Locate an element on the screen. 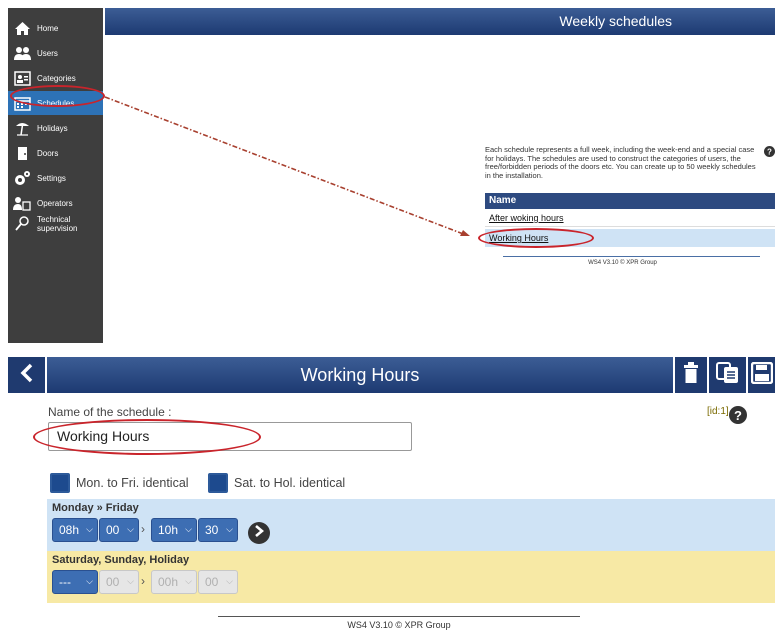 Image resolution: width=775 pixels, height=638 pixels. add-period-button is located at coordinates (259, 533).